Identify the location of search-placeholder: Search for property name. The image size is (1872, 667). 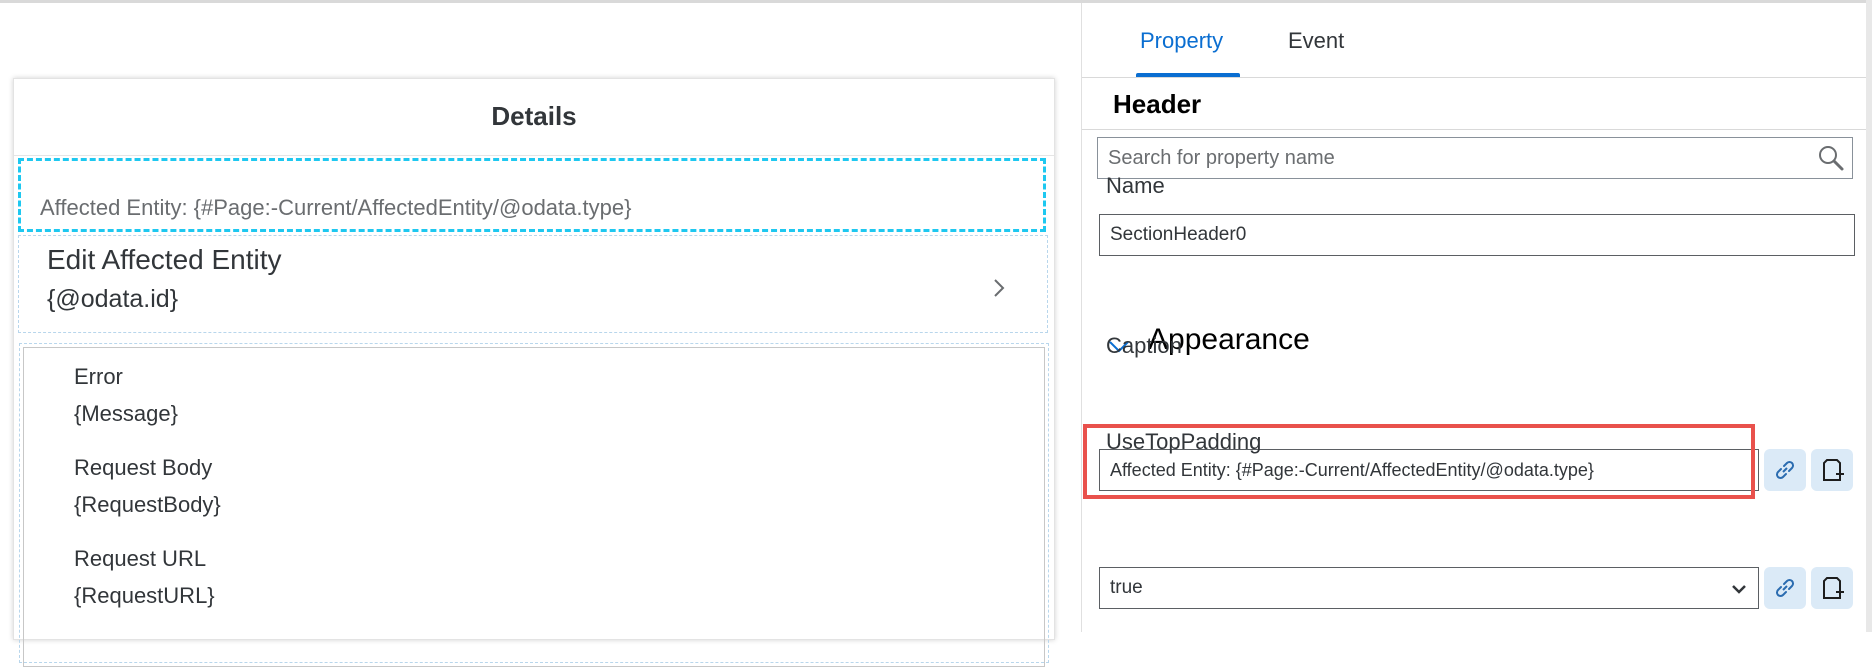
(1221, 158).